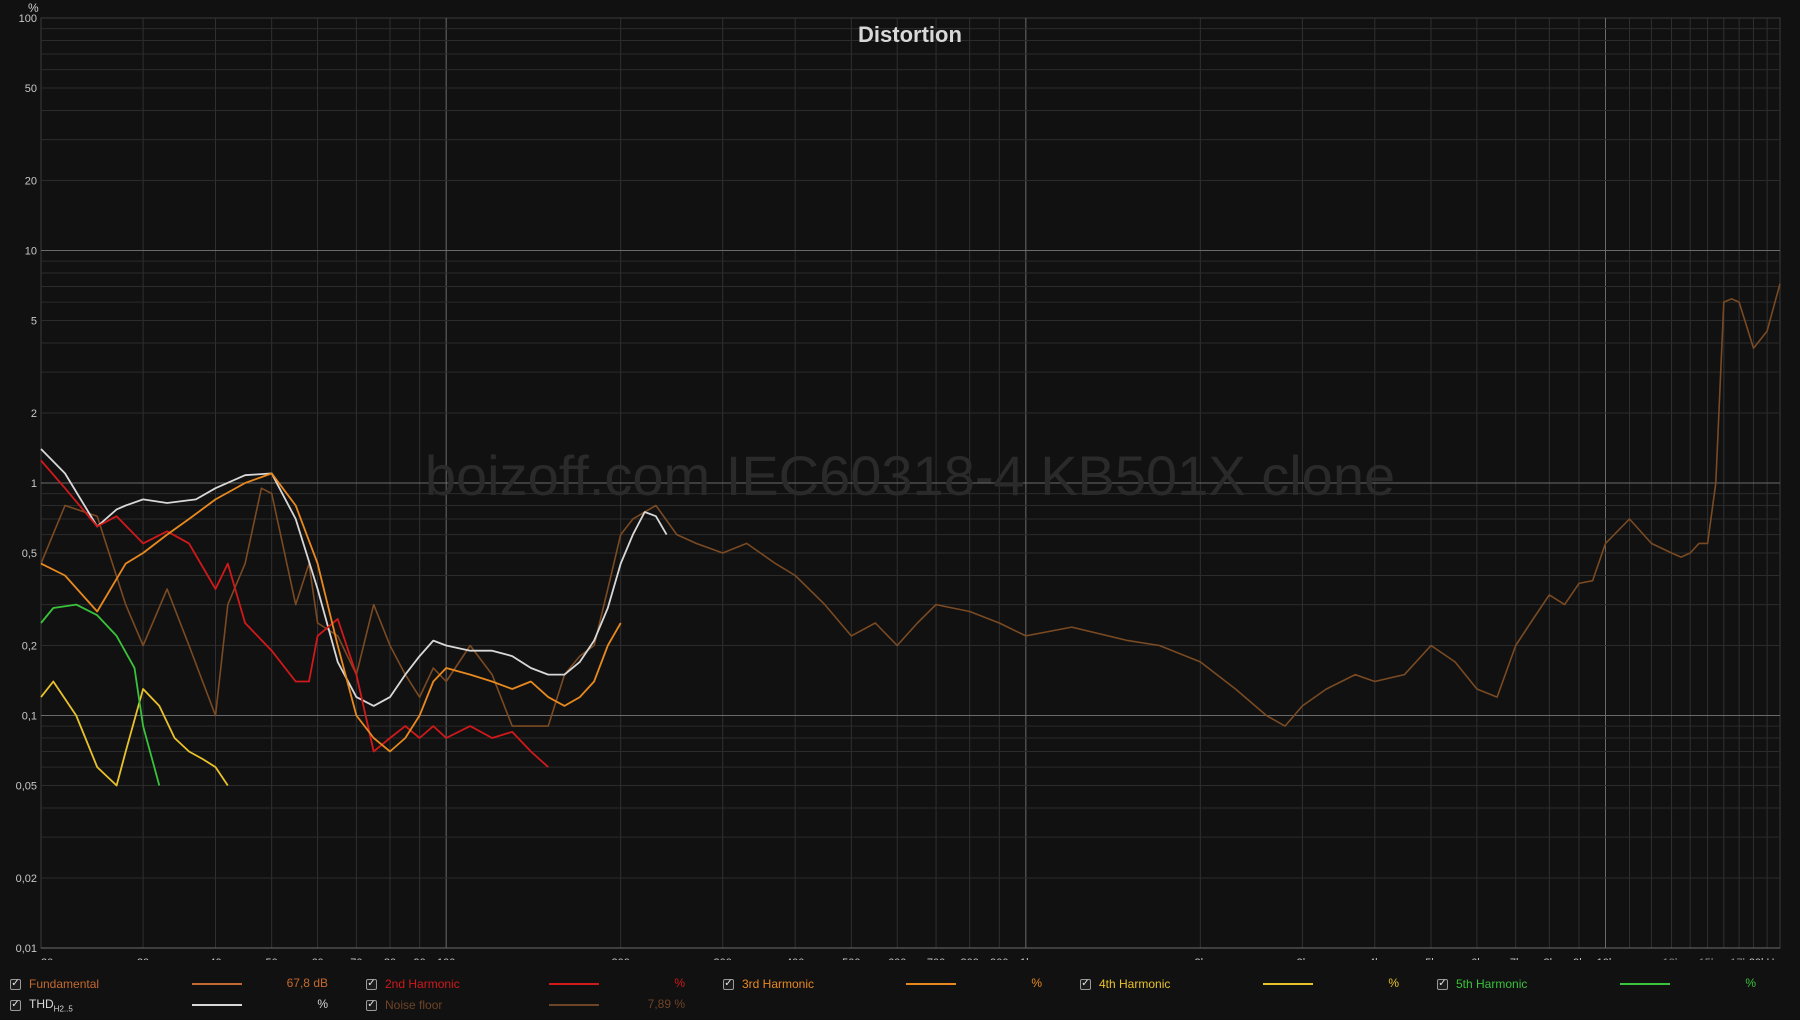 The width and height of the screenshot is (1800, 1020). What do you see at coordinates (1026, 958) in the screenshot?
I see `x-tick-label: 1k` at bounding box center [1026, 958].